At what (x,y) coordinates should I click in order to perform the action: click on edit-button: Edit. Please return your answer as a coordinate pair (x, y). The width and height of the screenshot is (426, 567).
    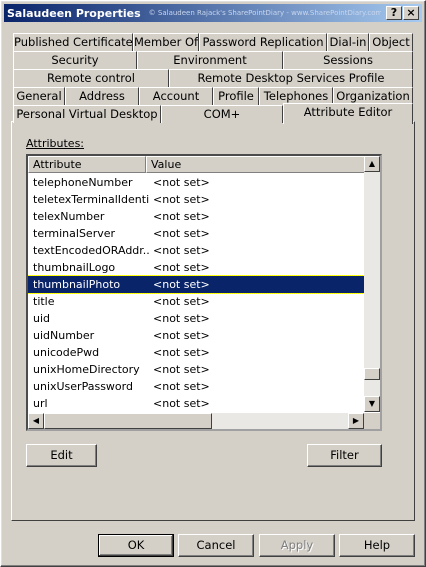
    Looking at the image, I should click on (61, 455).